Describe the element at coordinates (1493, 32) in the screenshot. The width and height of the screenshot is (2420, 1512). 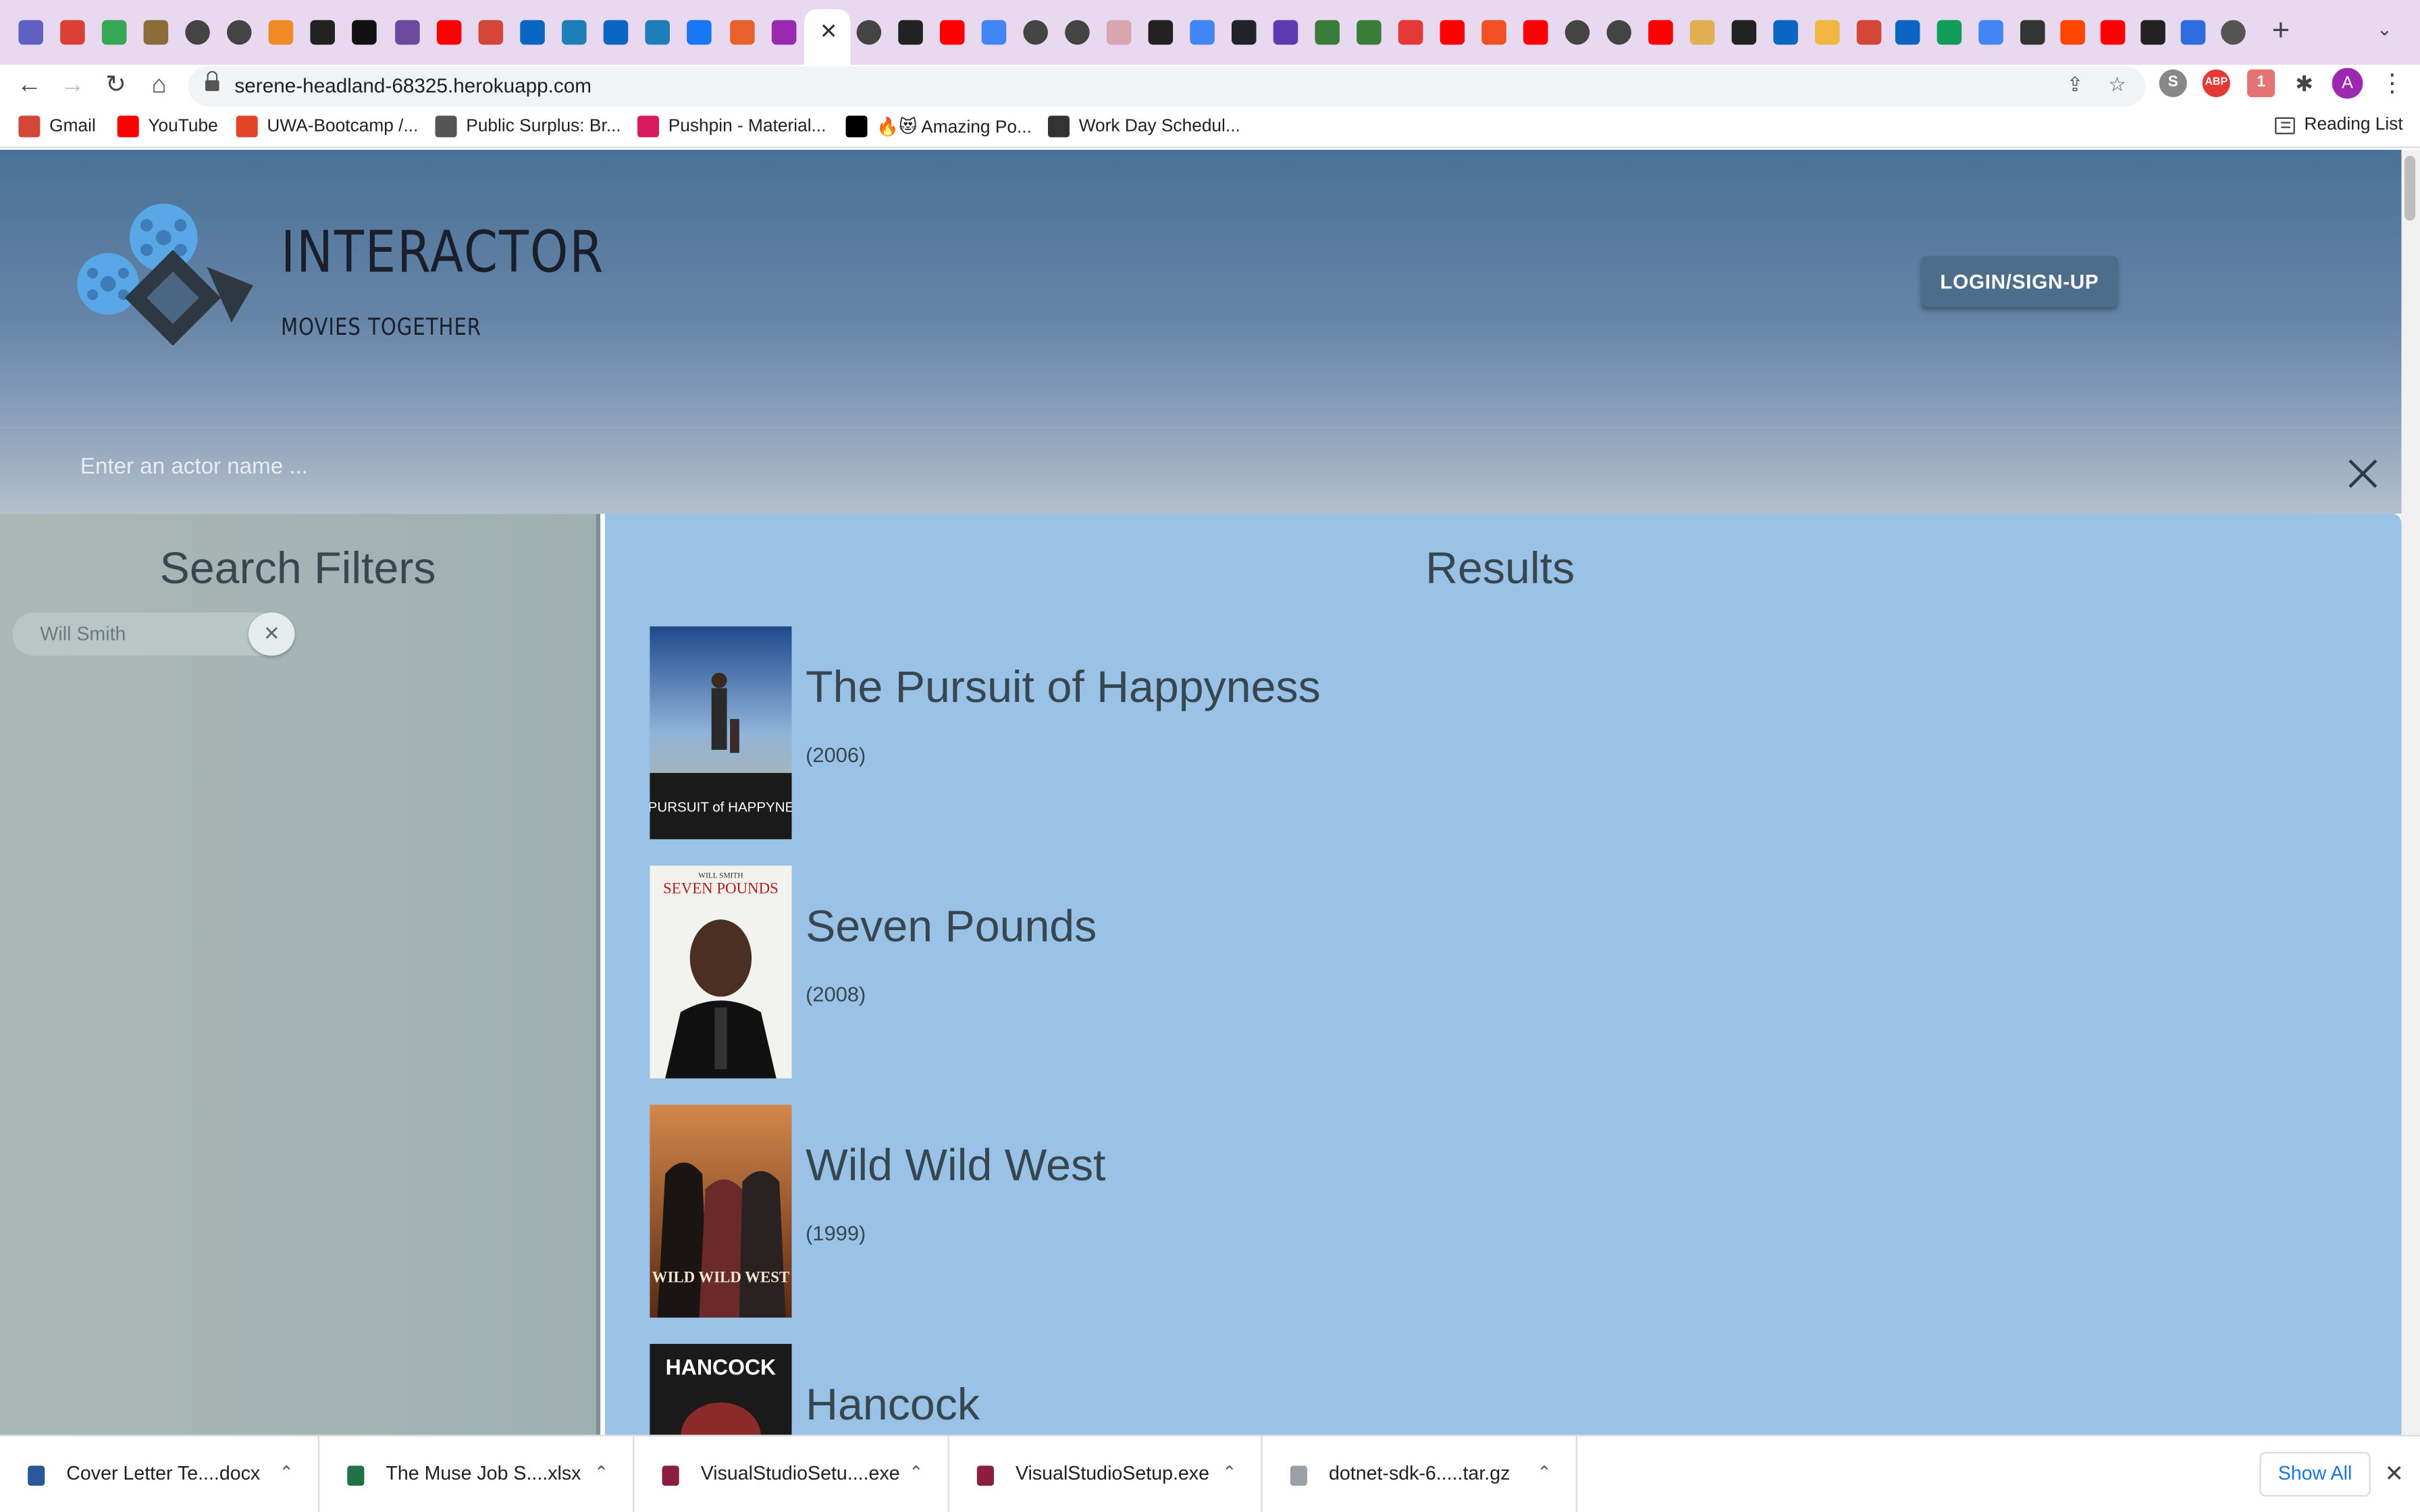
I see `microsoft-icon` at that location.